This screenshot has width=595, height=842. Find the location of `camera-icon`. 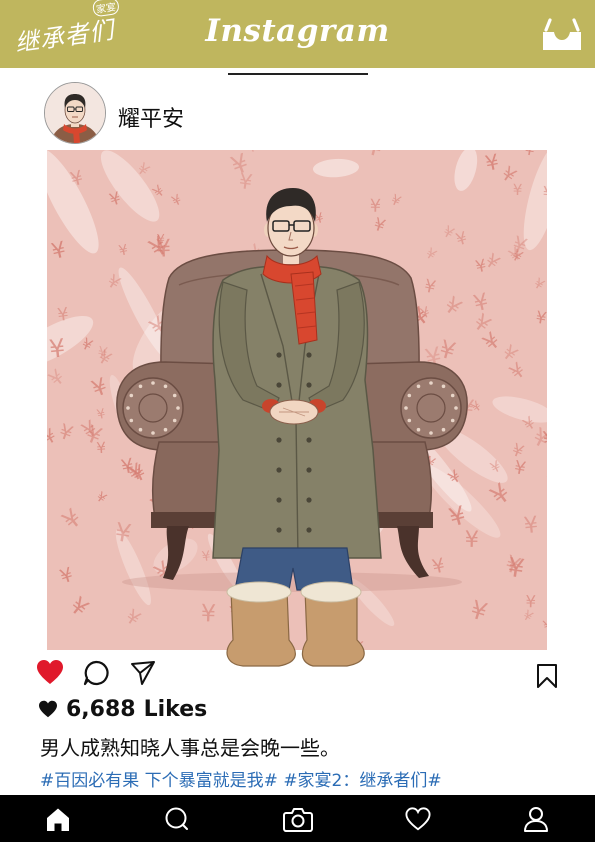

camera-icon is located at coordinates (298, 819).